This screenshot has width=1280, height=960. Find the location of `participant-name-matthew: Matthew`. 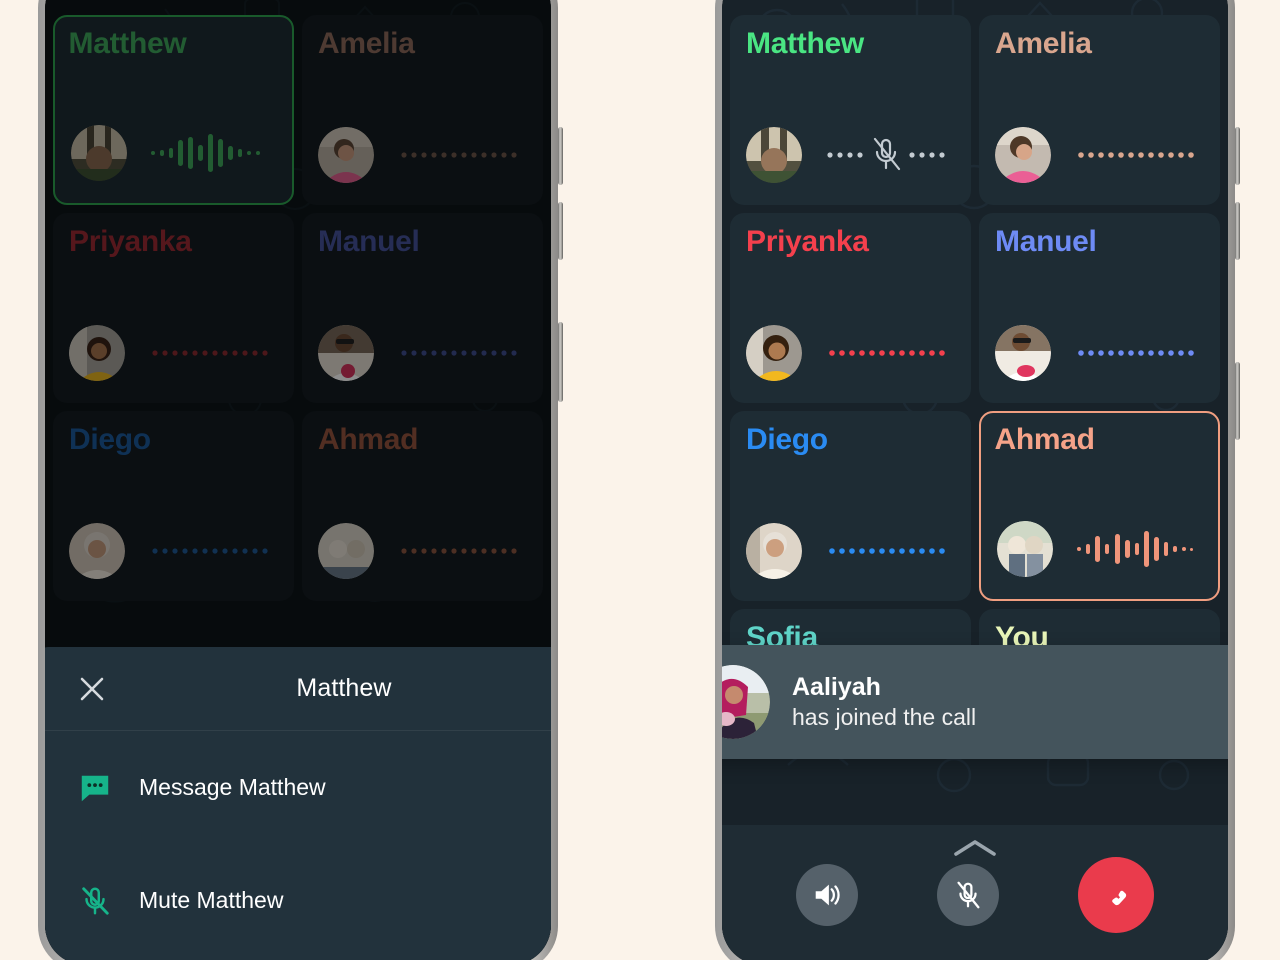

participant-name-matthew: Matthew is located at coordinates (805, 43).